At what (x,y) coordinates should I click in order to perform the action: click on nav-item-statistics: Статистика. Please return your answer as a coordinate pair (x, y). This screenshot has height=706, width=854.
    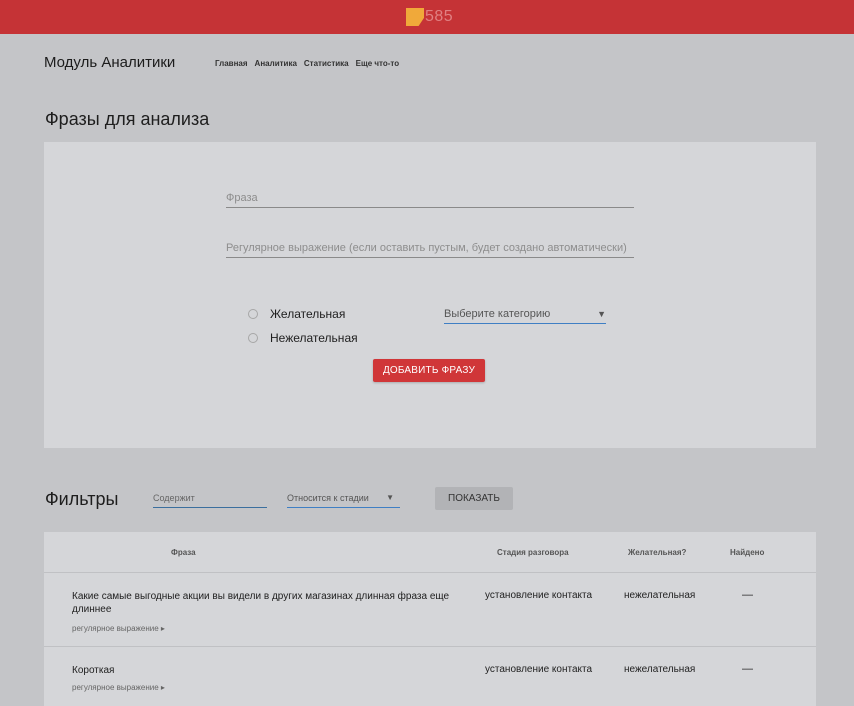
    Looking at the image, I should click on (326, 63).